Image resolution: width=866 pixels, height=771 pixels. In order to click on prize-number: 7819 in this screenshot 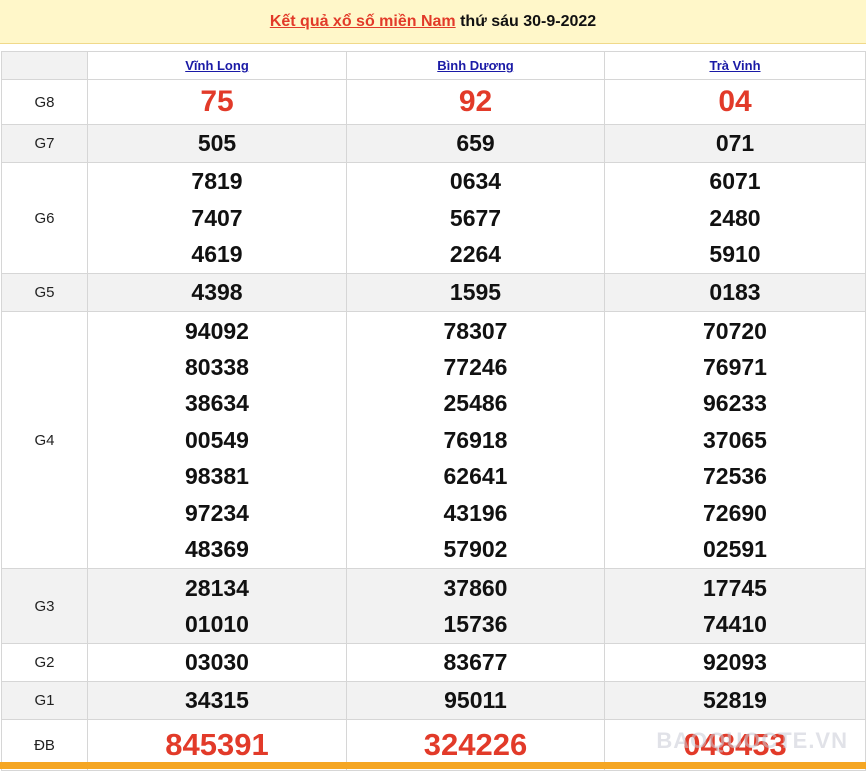, I will do `click(217, 181)`.